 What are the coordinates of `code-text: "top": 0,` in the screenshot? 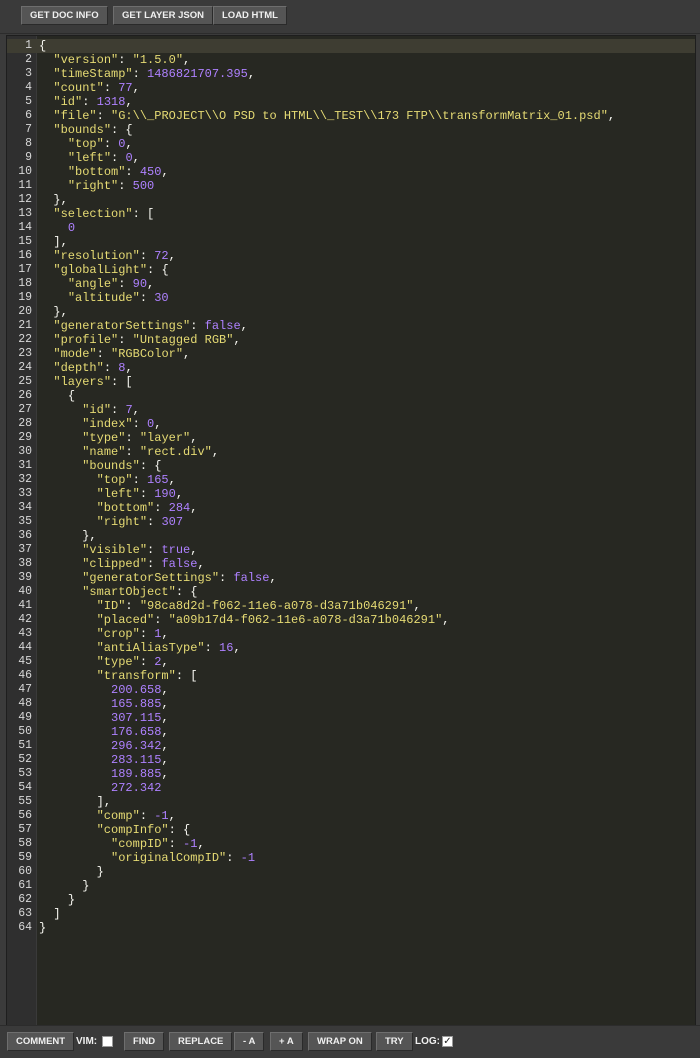 It's located at (86, 144).